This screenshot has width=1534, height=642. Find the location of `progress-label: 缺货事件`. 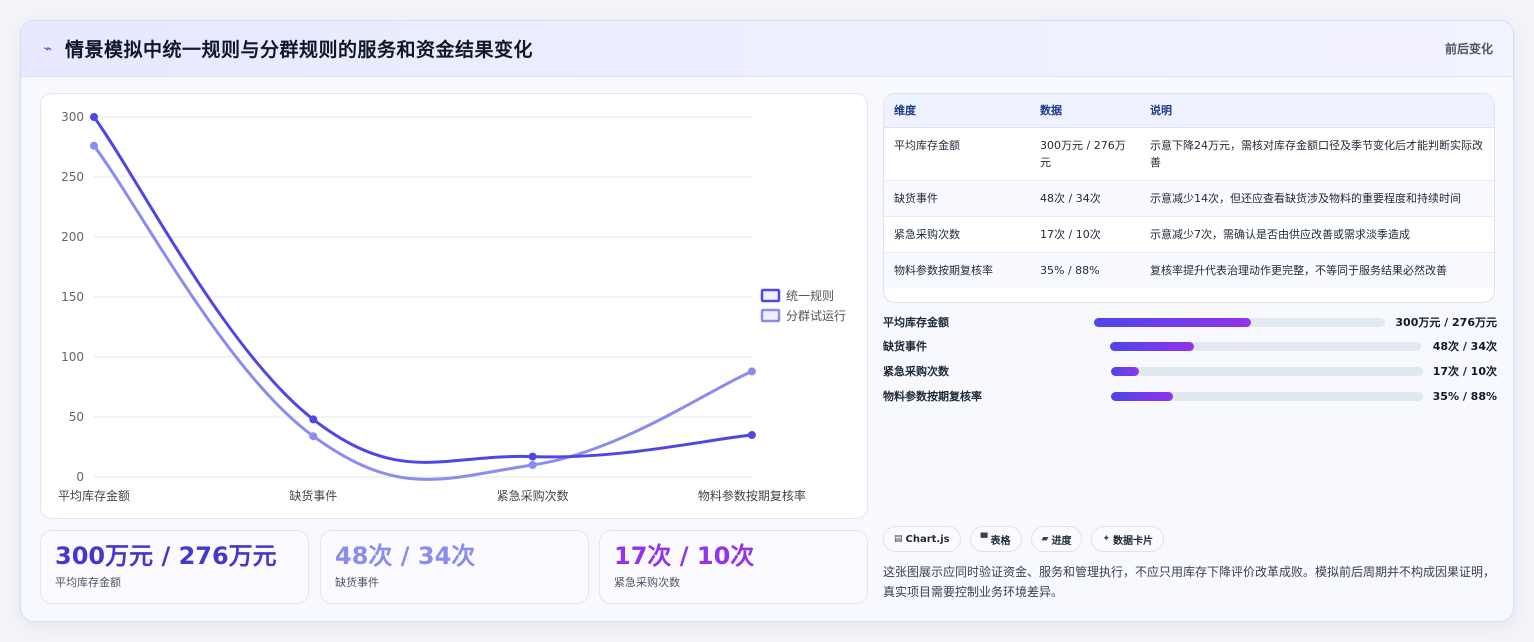

progress-label: 缺货事件 is located at coordinates (905, 346).